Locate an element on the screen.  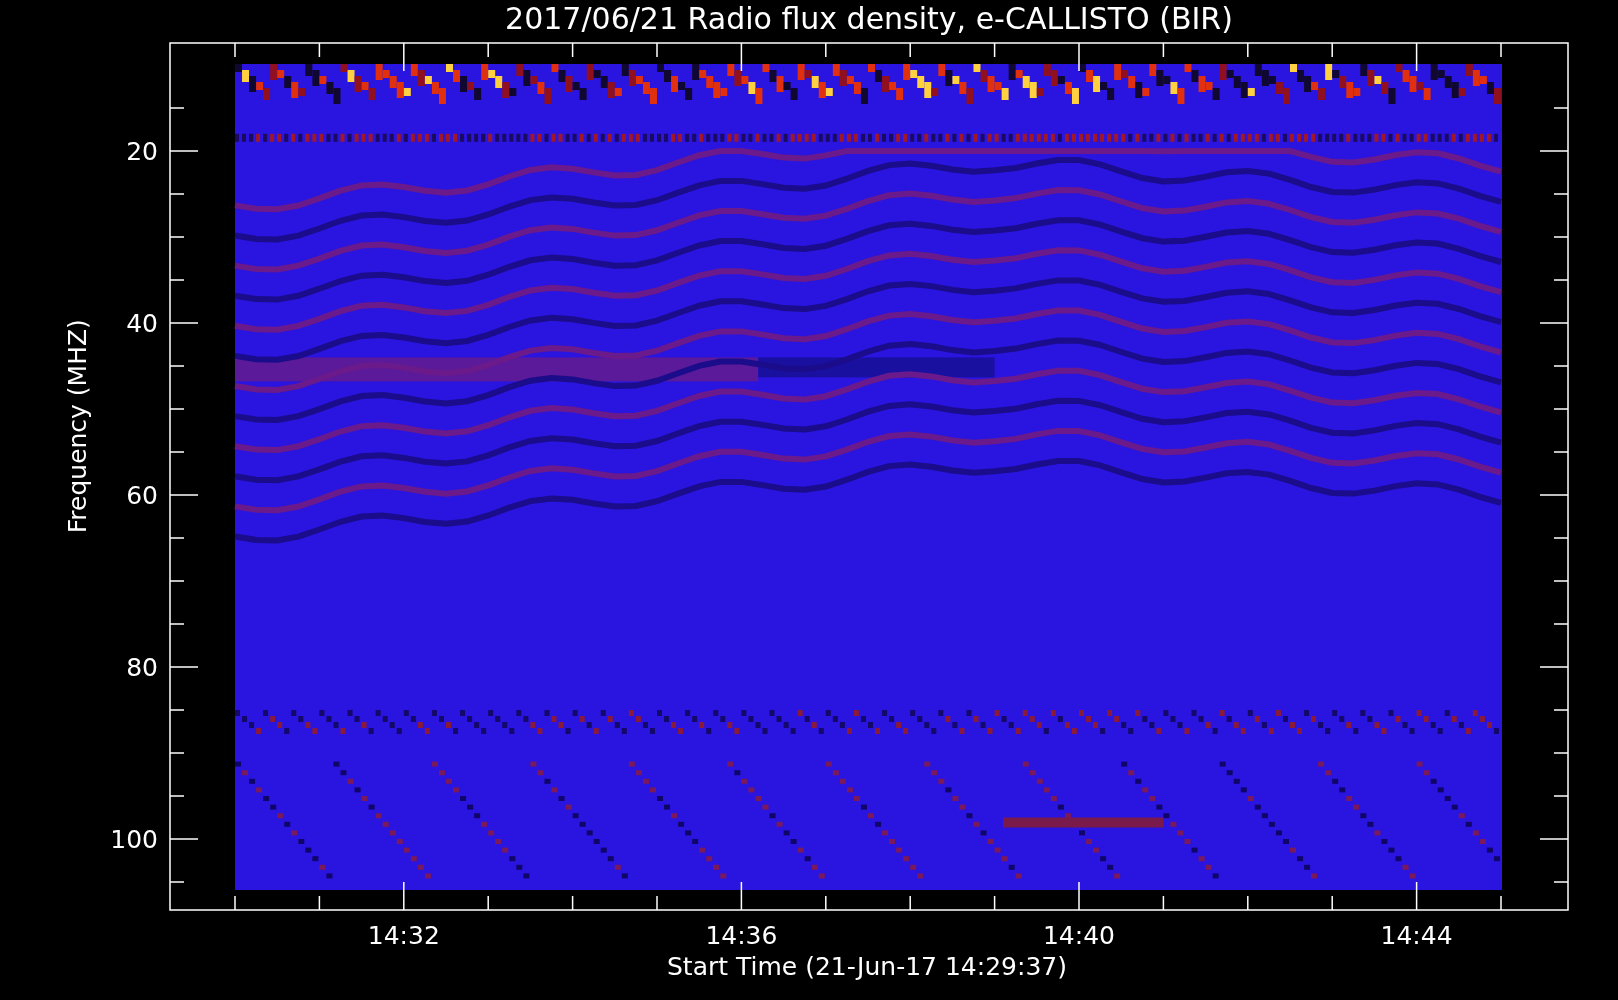
y-axis-label: Frequency (MHZ) is located at coordinates (77, 426).